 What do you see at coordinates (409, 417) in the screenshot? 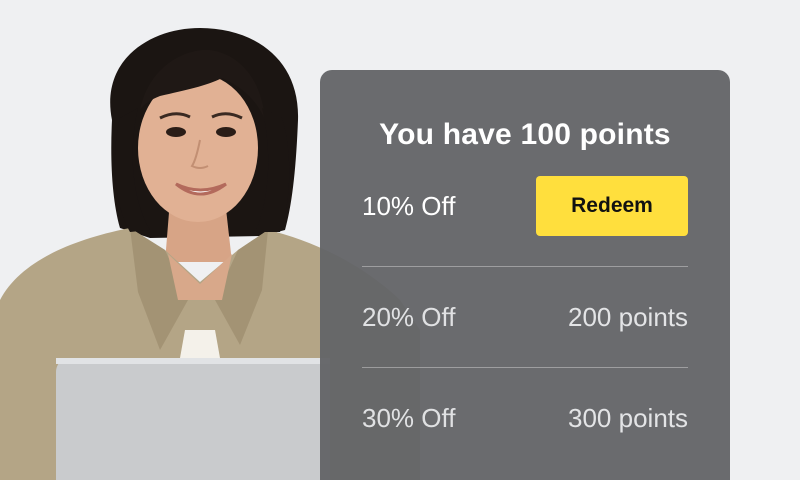
I see `reward-label: 30% Off` at bounding box center [409, 417].